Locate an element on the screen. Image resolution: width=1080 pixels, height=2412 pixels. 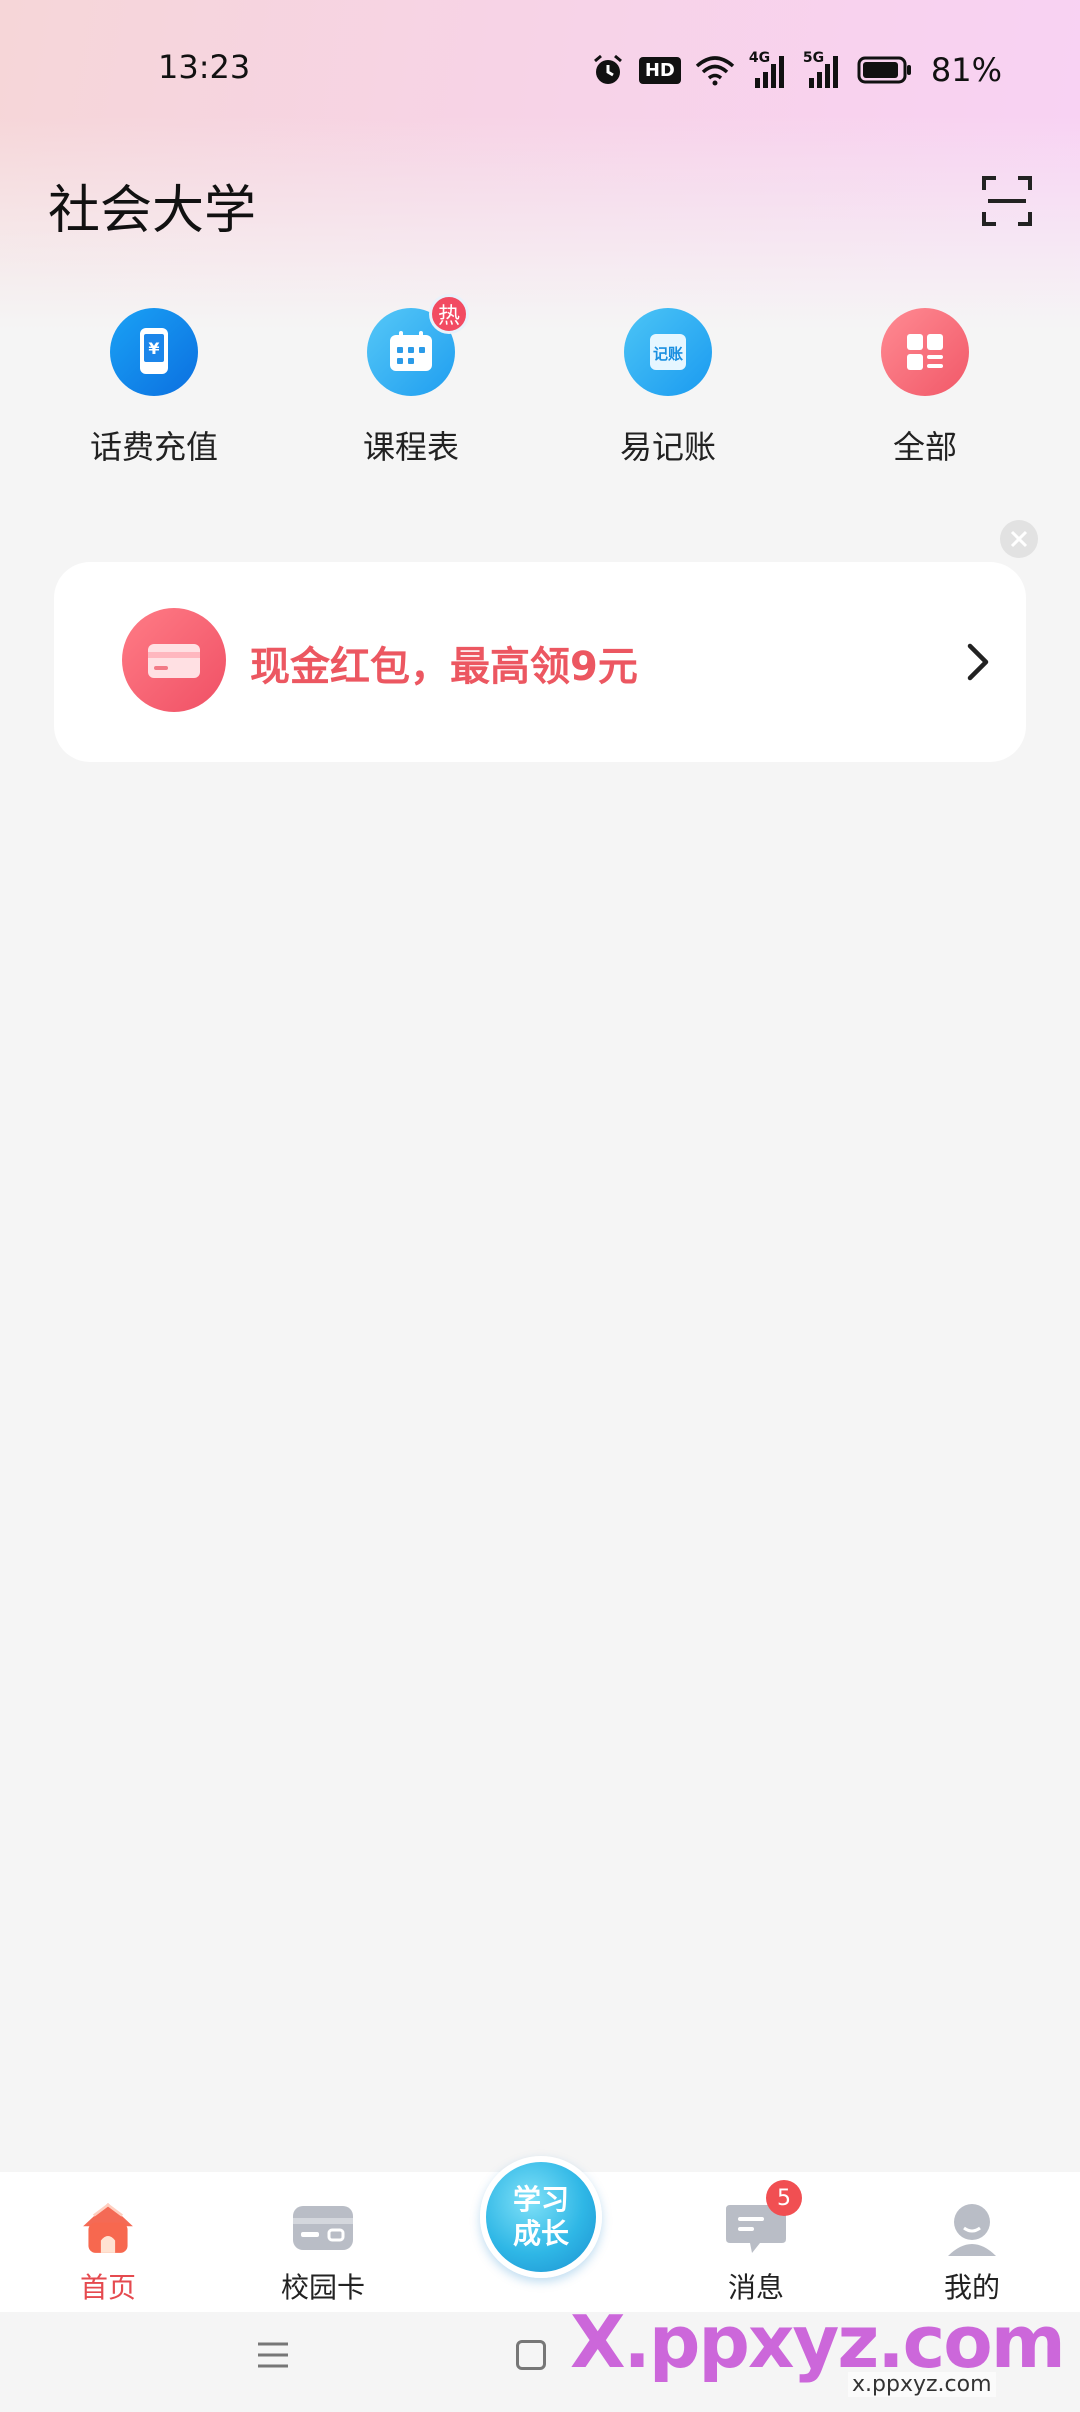
close-icon is located at coordinates (1019, 539).